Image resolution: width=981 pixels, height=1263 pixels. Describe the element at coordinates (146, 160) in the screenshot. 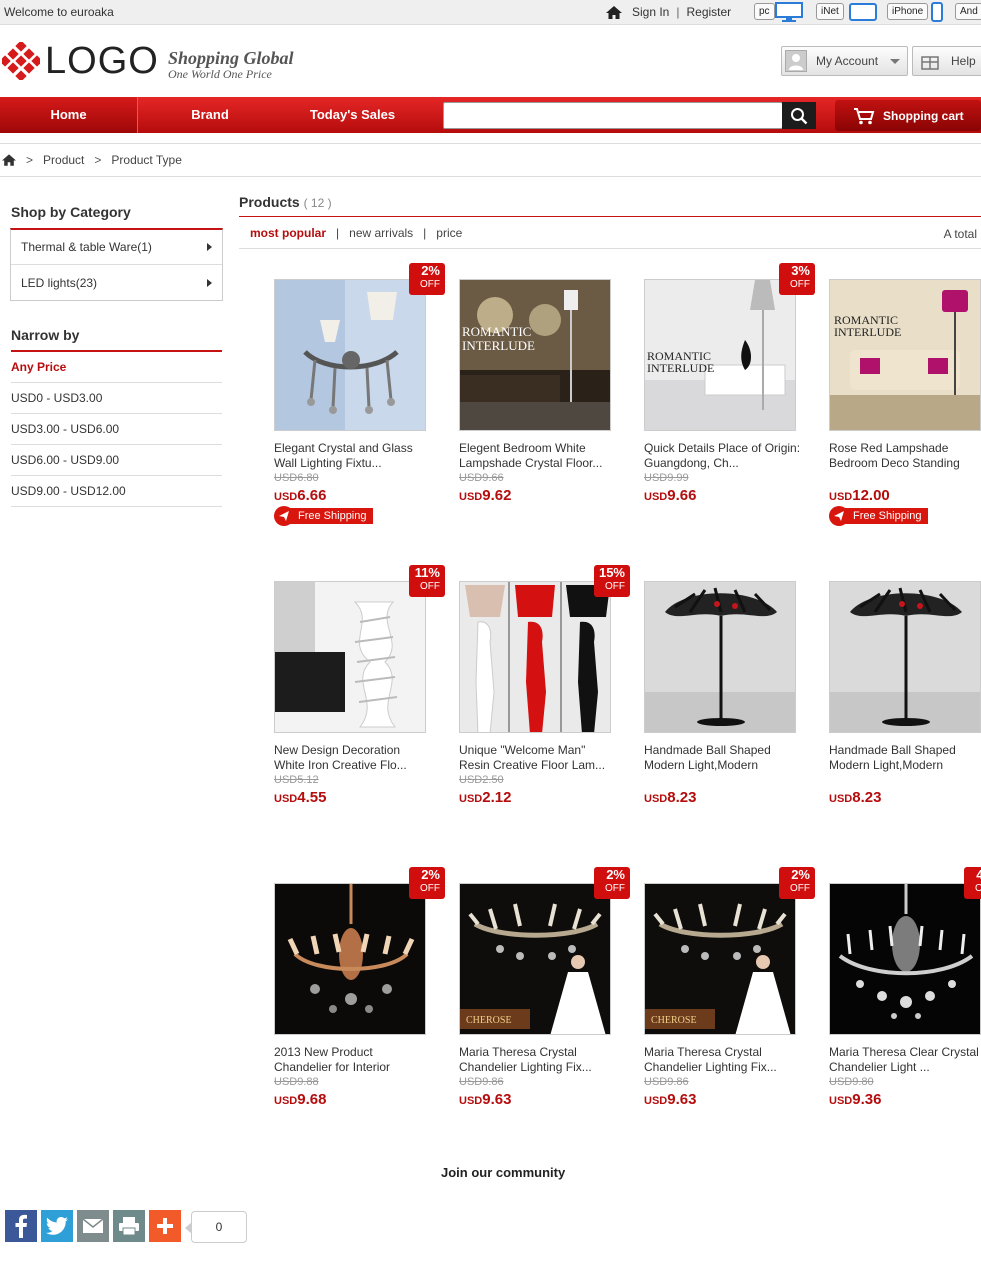

I see `breadcrumb-product-type: Product Type` at that location.